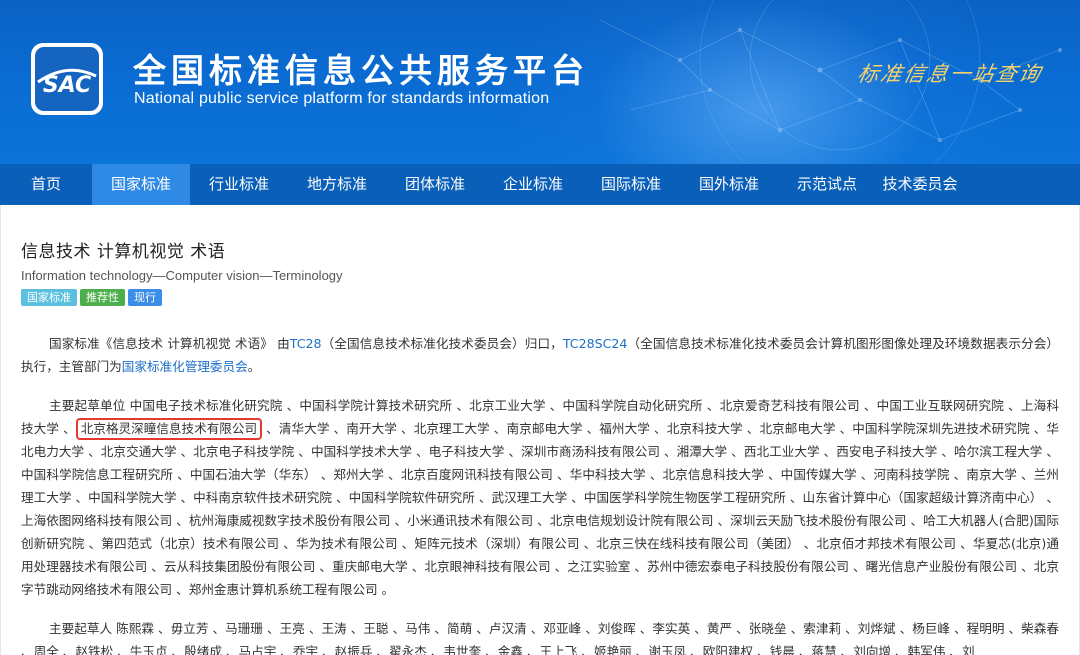  I want to click on nav-item-technical-committee: 技术委员会, so click(920, 184).